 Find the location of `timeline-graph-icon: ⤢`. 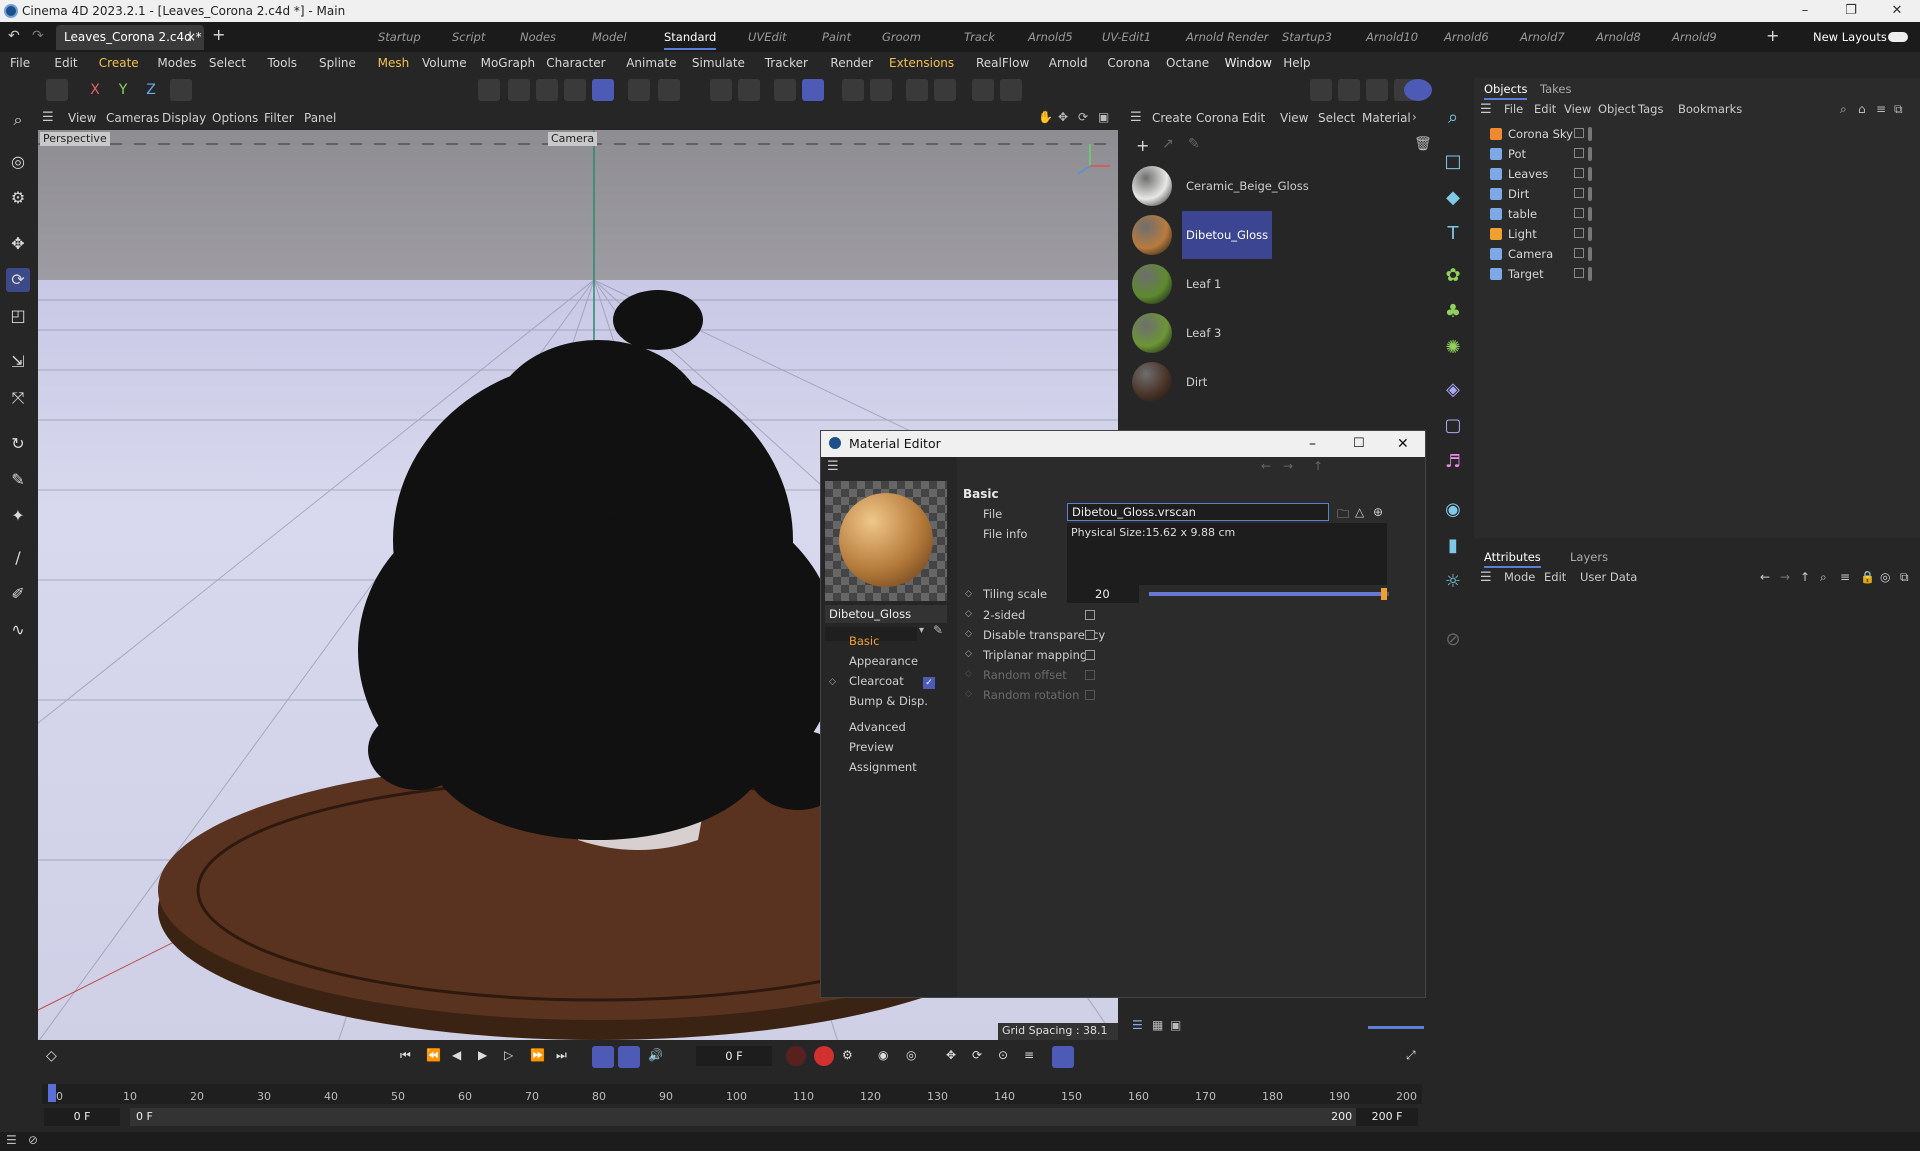

timeline-graph-icon: ⤢ is located at coordinates (1411, 1055).